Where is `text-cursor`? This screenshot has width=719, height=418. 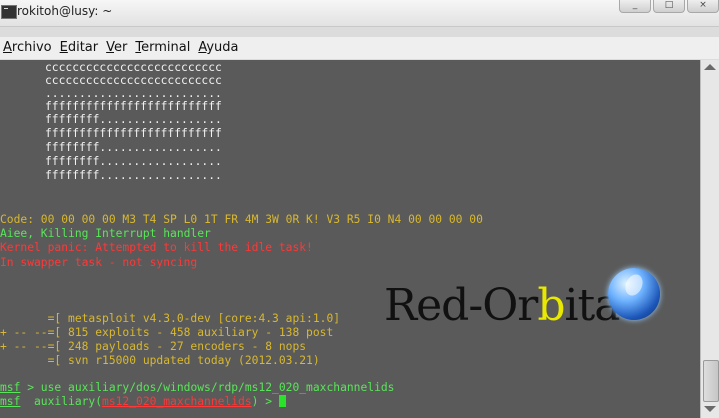 text-cursor is located at coordinates (282, 401).